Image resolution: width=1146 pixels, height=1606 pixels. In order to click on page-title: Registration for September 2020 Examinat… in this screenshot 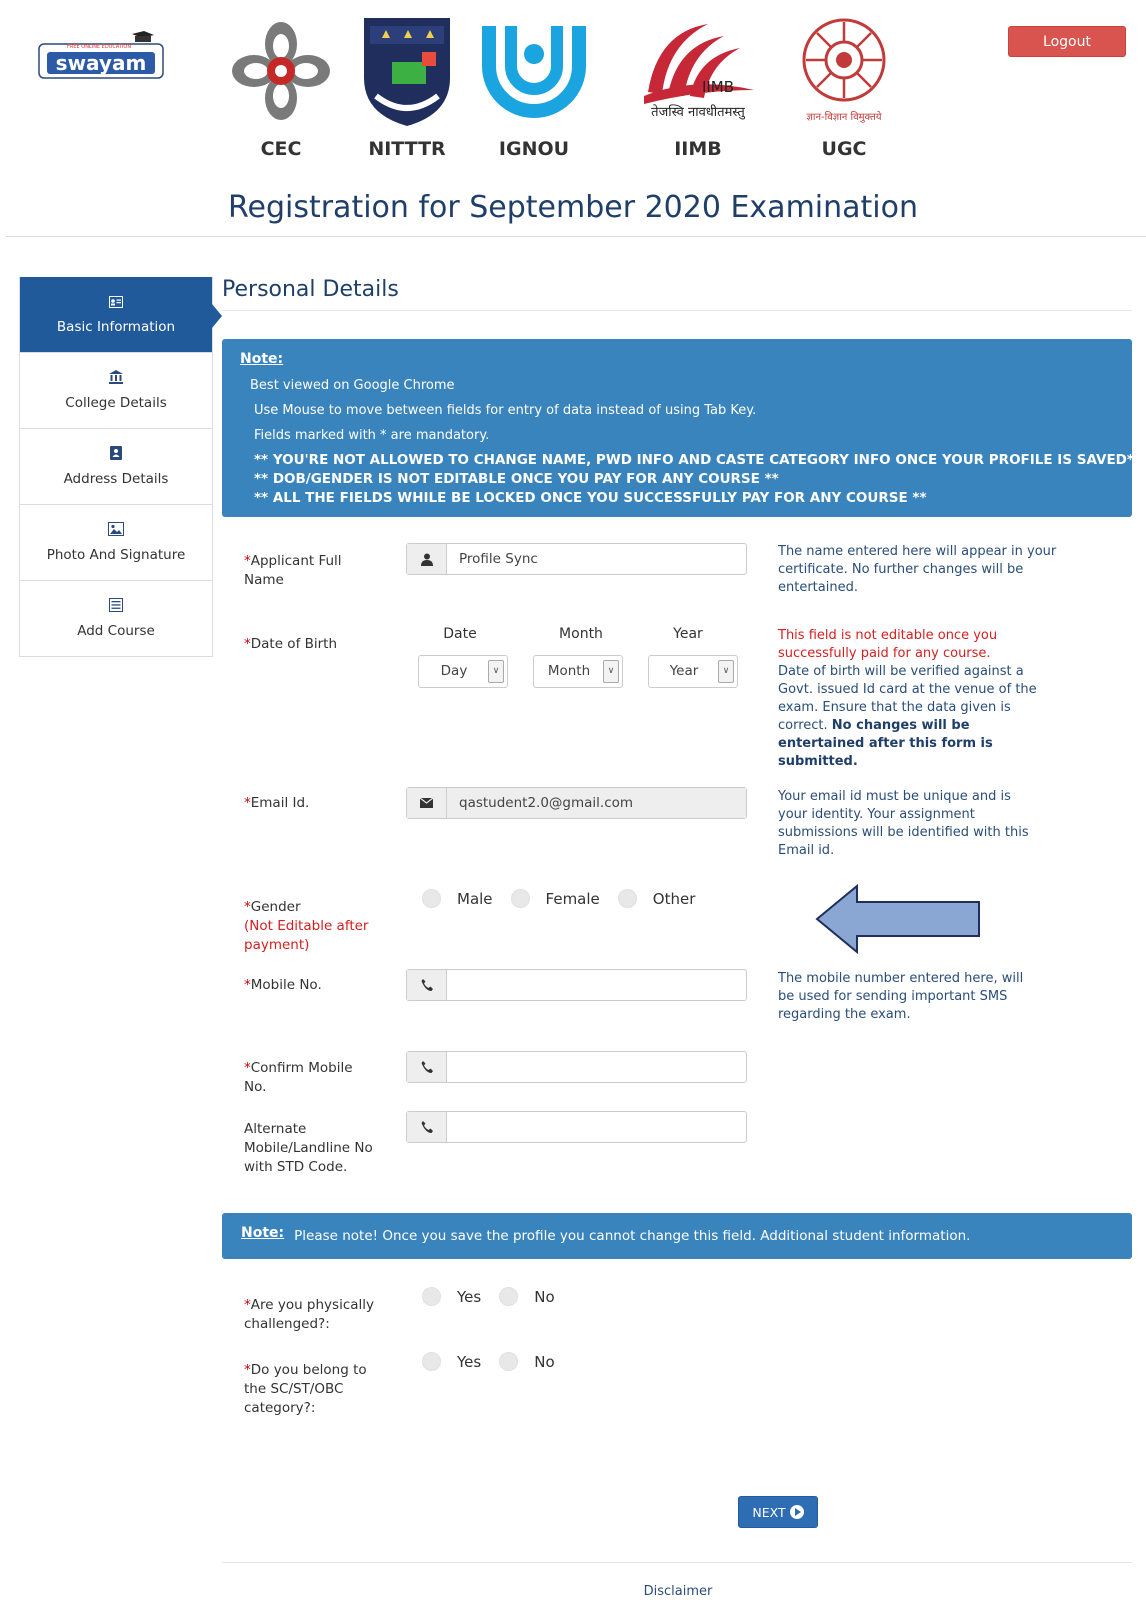, I will do `click(573, 207)`.